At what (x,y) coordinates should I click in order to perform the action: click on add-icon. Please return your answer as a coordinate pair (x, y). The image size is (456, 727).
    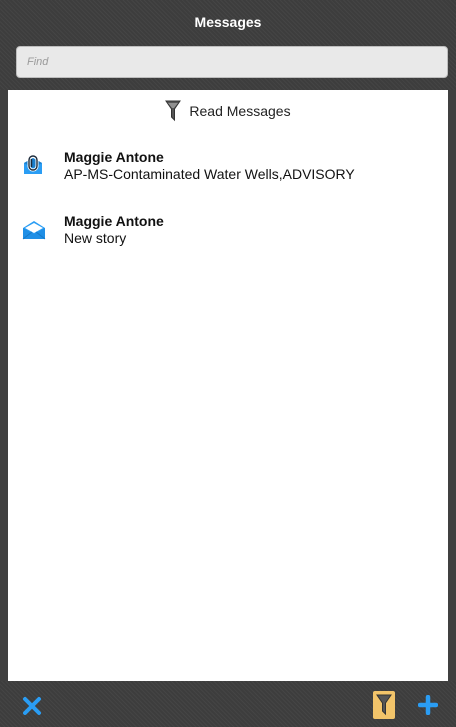
    Looking at the image, I should click on (428, 705).